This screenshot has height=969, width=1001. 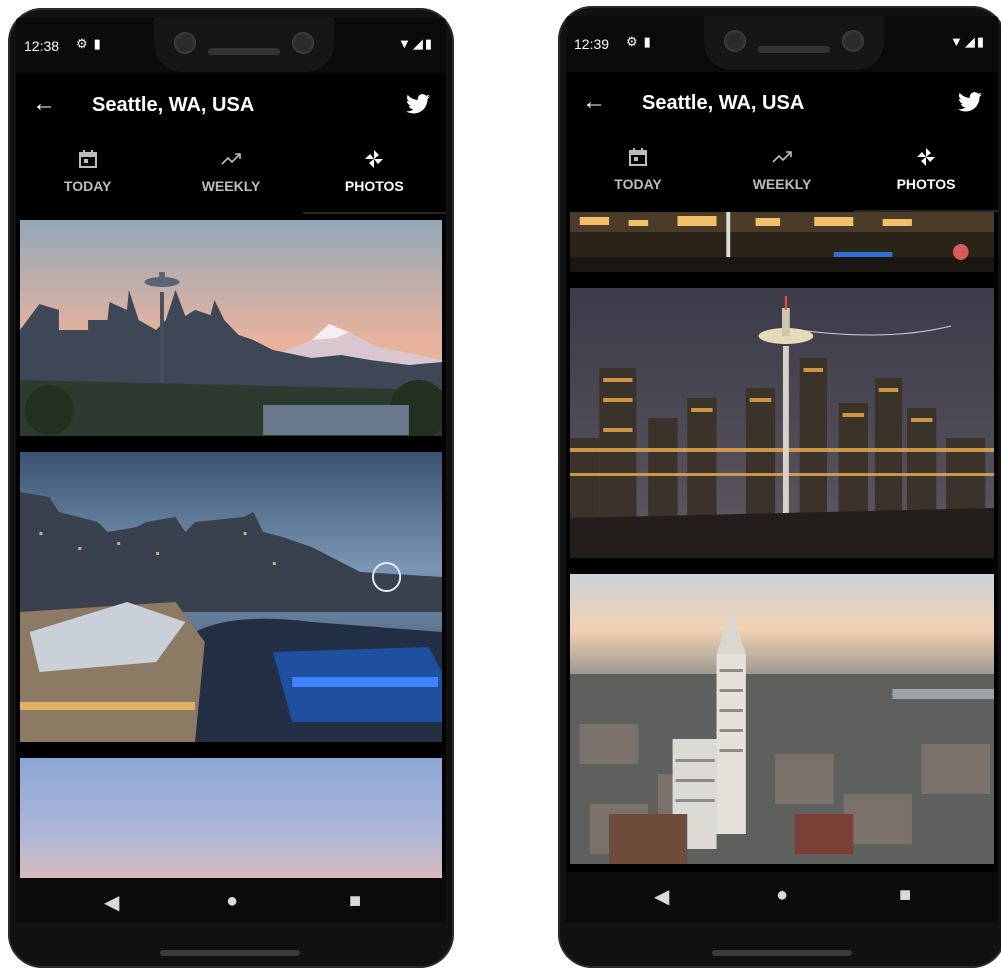 I want to click on status-time: 12:38, so click(x=42, y=46).